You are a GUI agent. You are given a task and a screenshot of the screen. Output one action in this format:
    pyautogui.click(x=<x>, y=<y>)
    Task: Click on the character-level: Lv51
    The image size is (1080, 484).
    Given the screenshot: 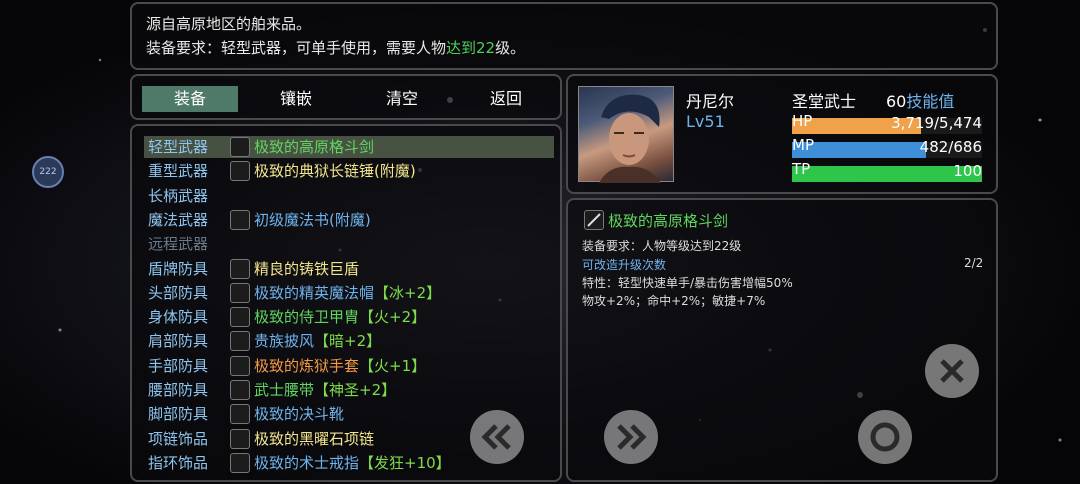 What is the action you would take?
    pyautogui.click(x=705, y=121)
    